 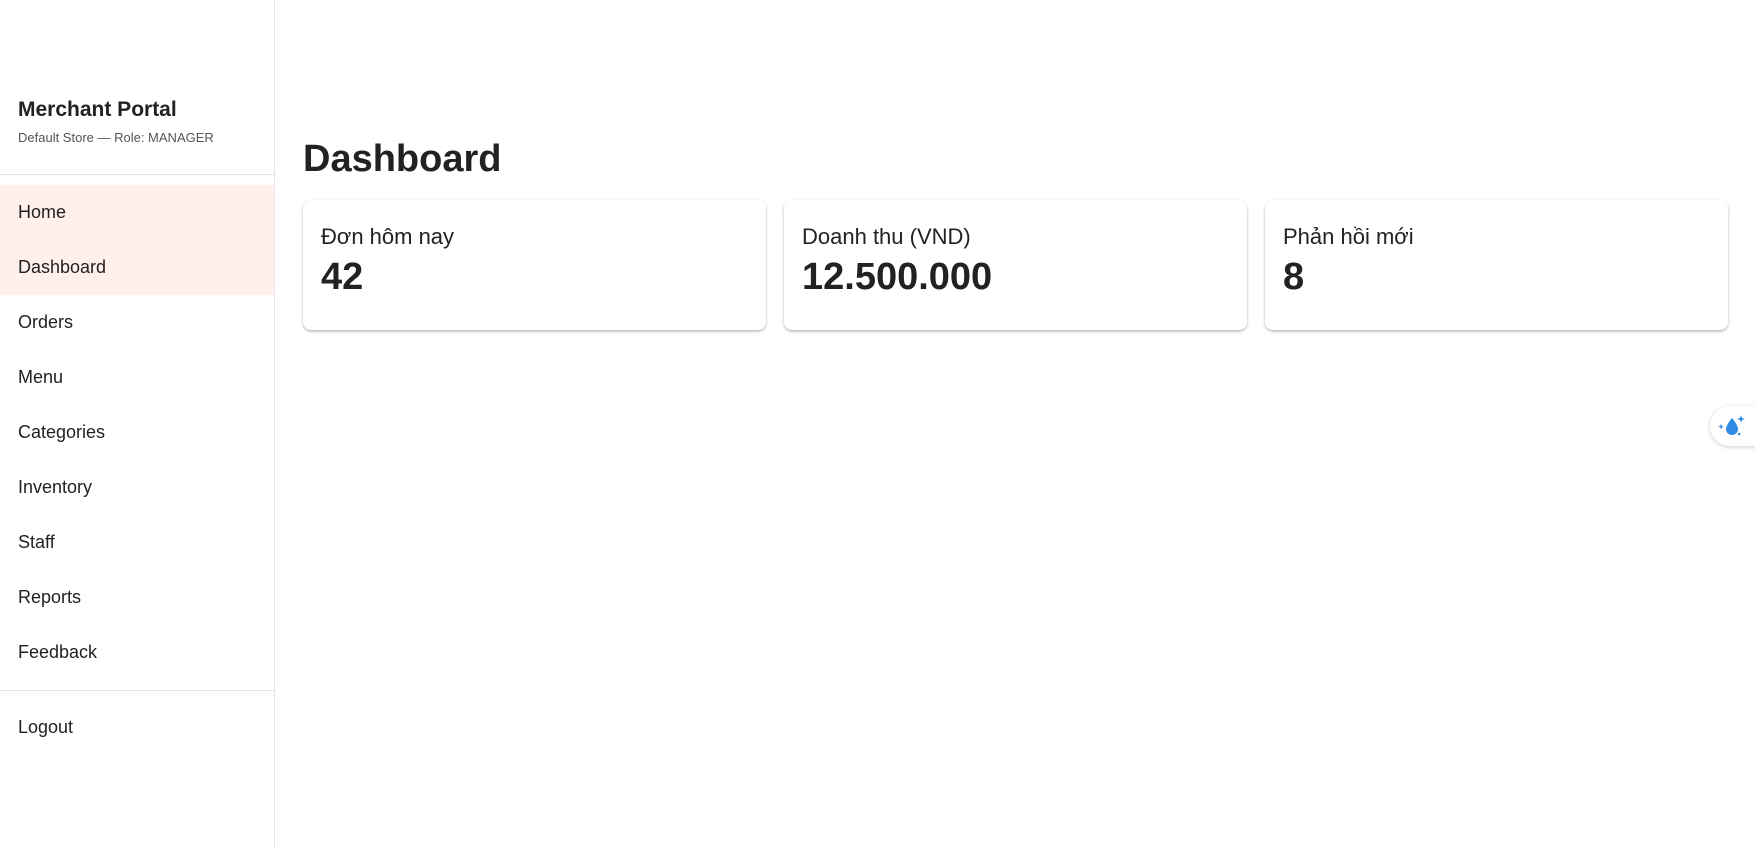 What do you see at coordinates (886, 236) in the screenshot?
I see `stat-card-label: Doanh thu (VND)` at bounding box center [886, 236].